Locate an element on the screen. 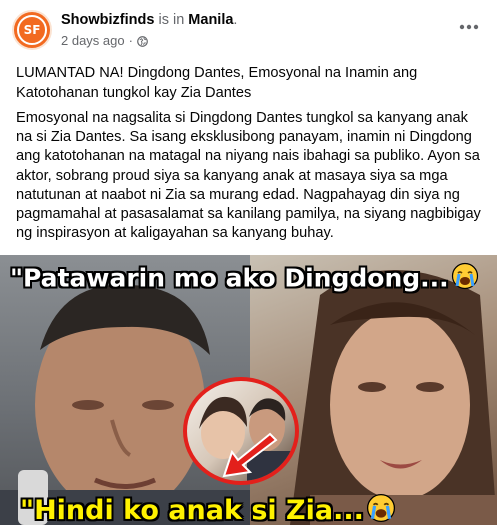  header-line: Showbizfinds is in Manila. is located at coordinates (149, 20).